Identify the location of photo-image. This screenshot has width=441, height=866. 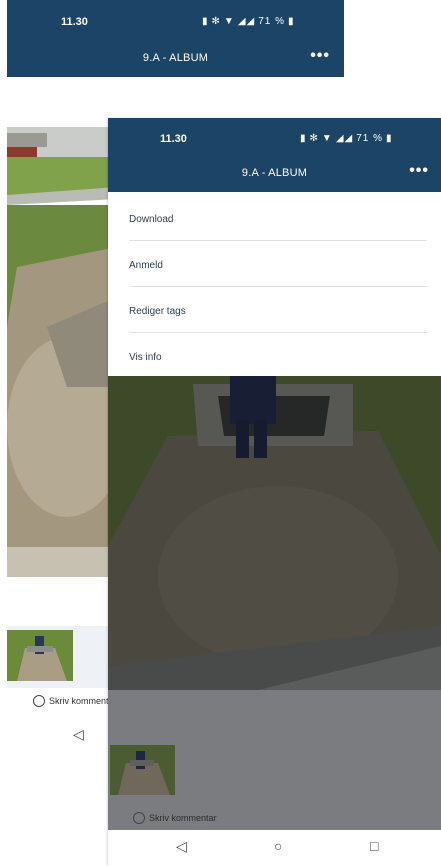
(62, 352).